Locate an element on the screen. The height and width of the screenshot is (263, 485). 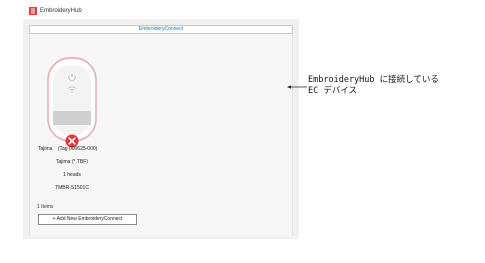
app-title: EmbroideryHub is located at coordinates (61, 11).